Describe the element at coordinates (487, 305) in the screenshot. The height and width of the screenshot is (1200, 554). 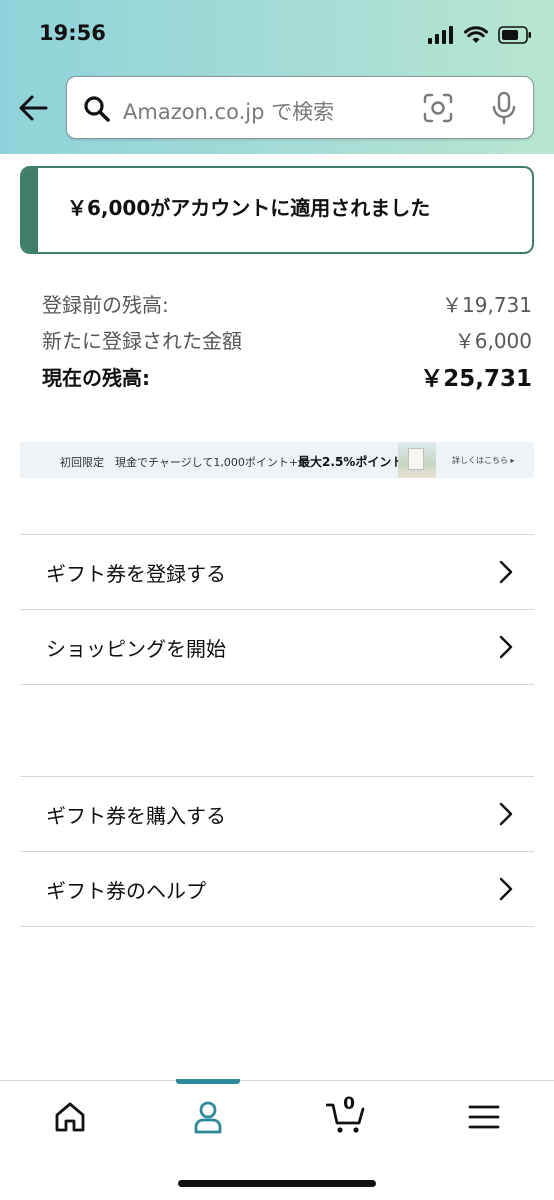
I see `balance-before-value: ￥19,731` at that location.